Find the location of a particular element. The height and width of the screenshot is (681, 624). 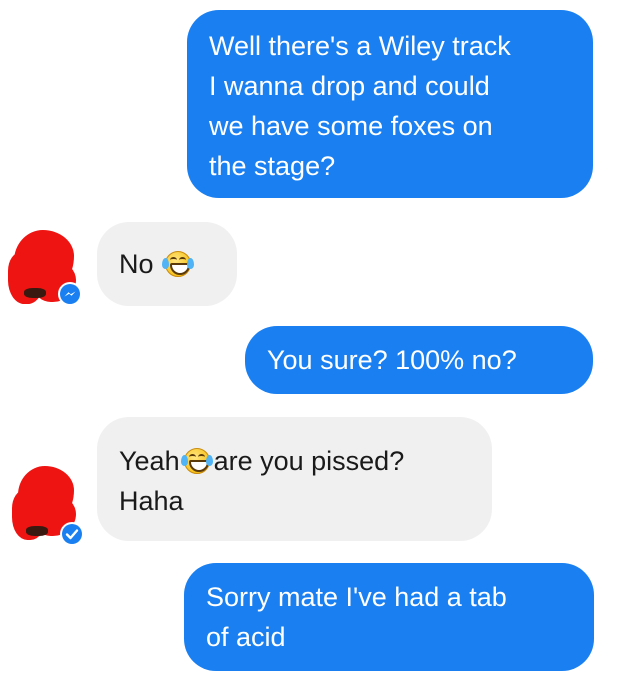

message-text: You sure? 100% no? is located at coordinates (392, 360).